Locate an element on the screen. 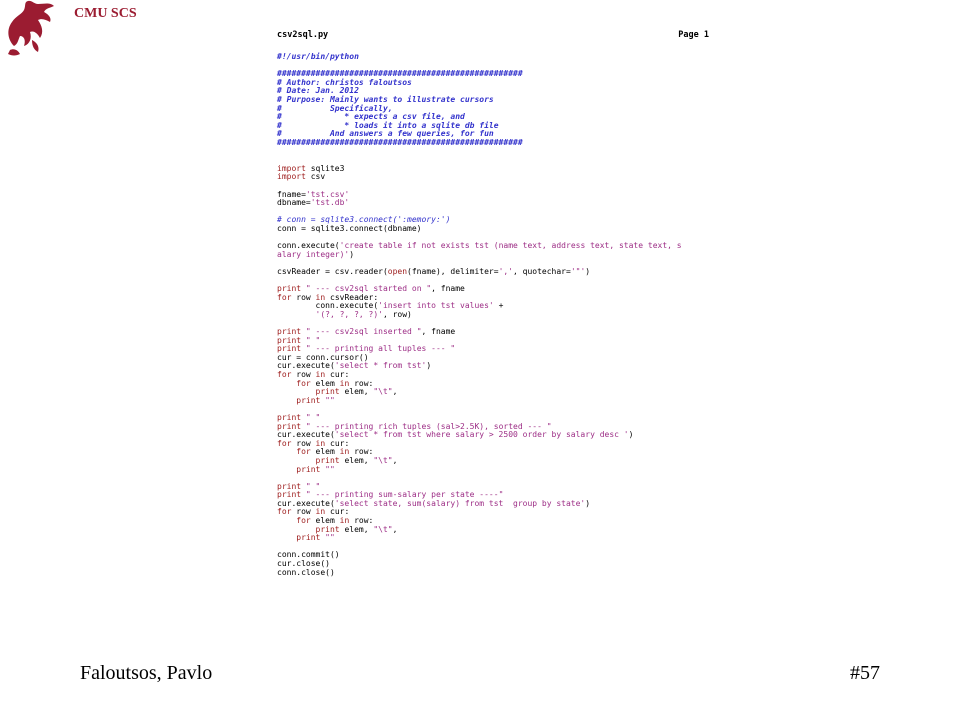 Image resolution: width=960 pixels, height=720 pixels. code-token: + is located at coordinates (498, 306).